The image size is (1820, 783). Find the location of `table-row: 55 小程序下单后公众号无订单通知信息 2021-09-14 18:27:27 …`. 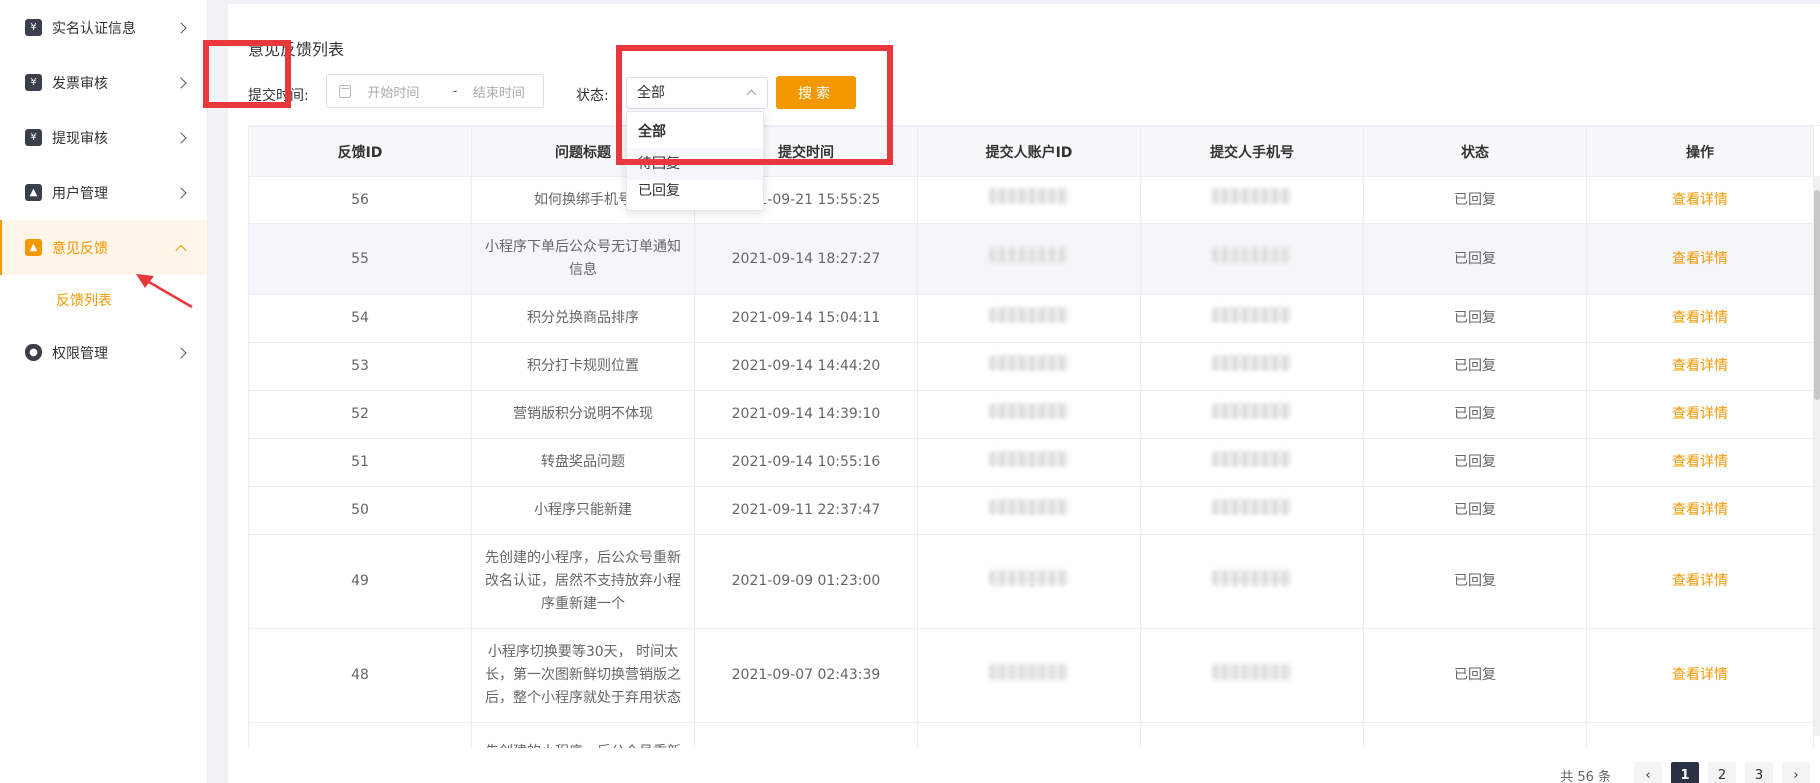

table-row: 55 小程序下单后公众号无订单通知信息 2021-09-14 18:27:27 … is located at coordinates (1031, 259).